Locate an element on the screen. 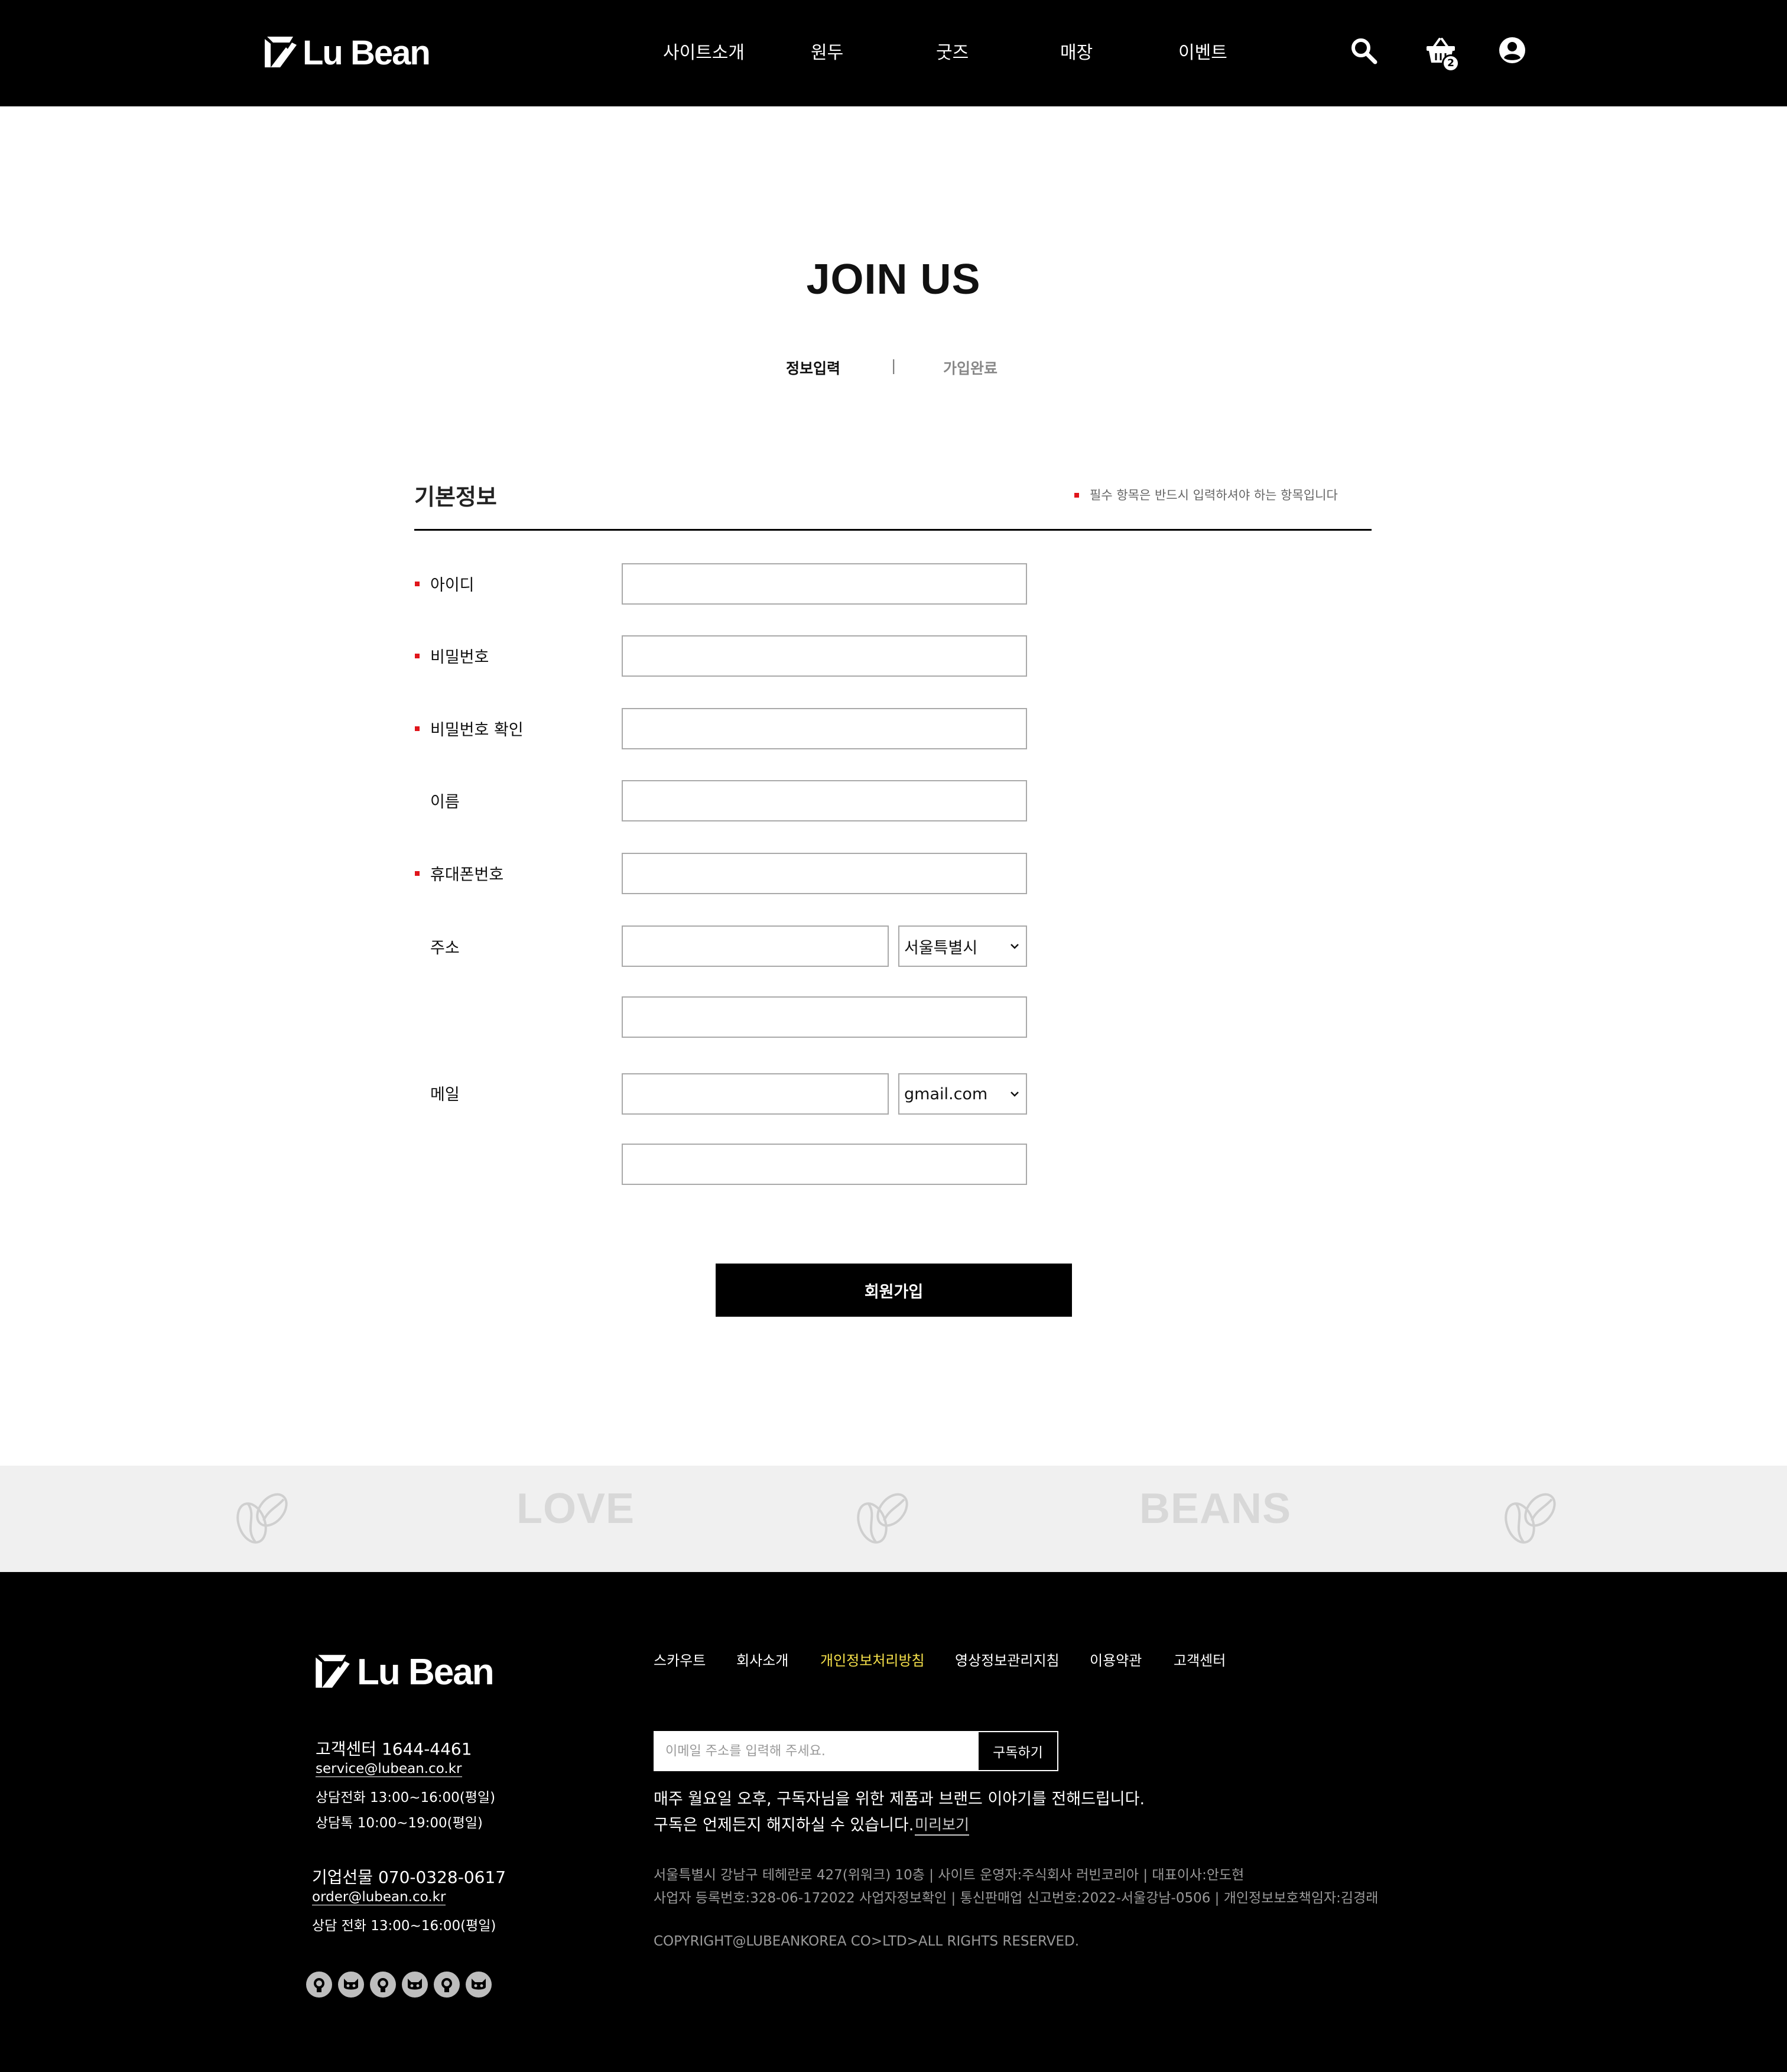 This screenshot has height=2072, width=1787. cs-talk-hours: 상담톡 10:00~19:00(평일) is located at coordinates (400, 1823).